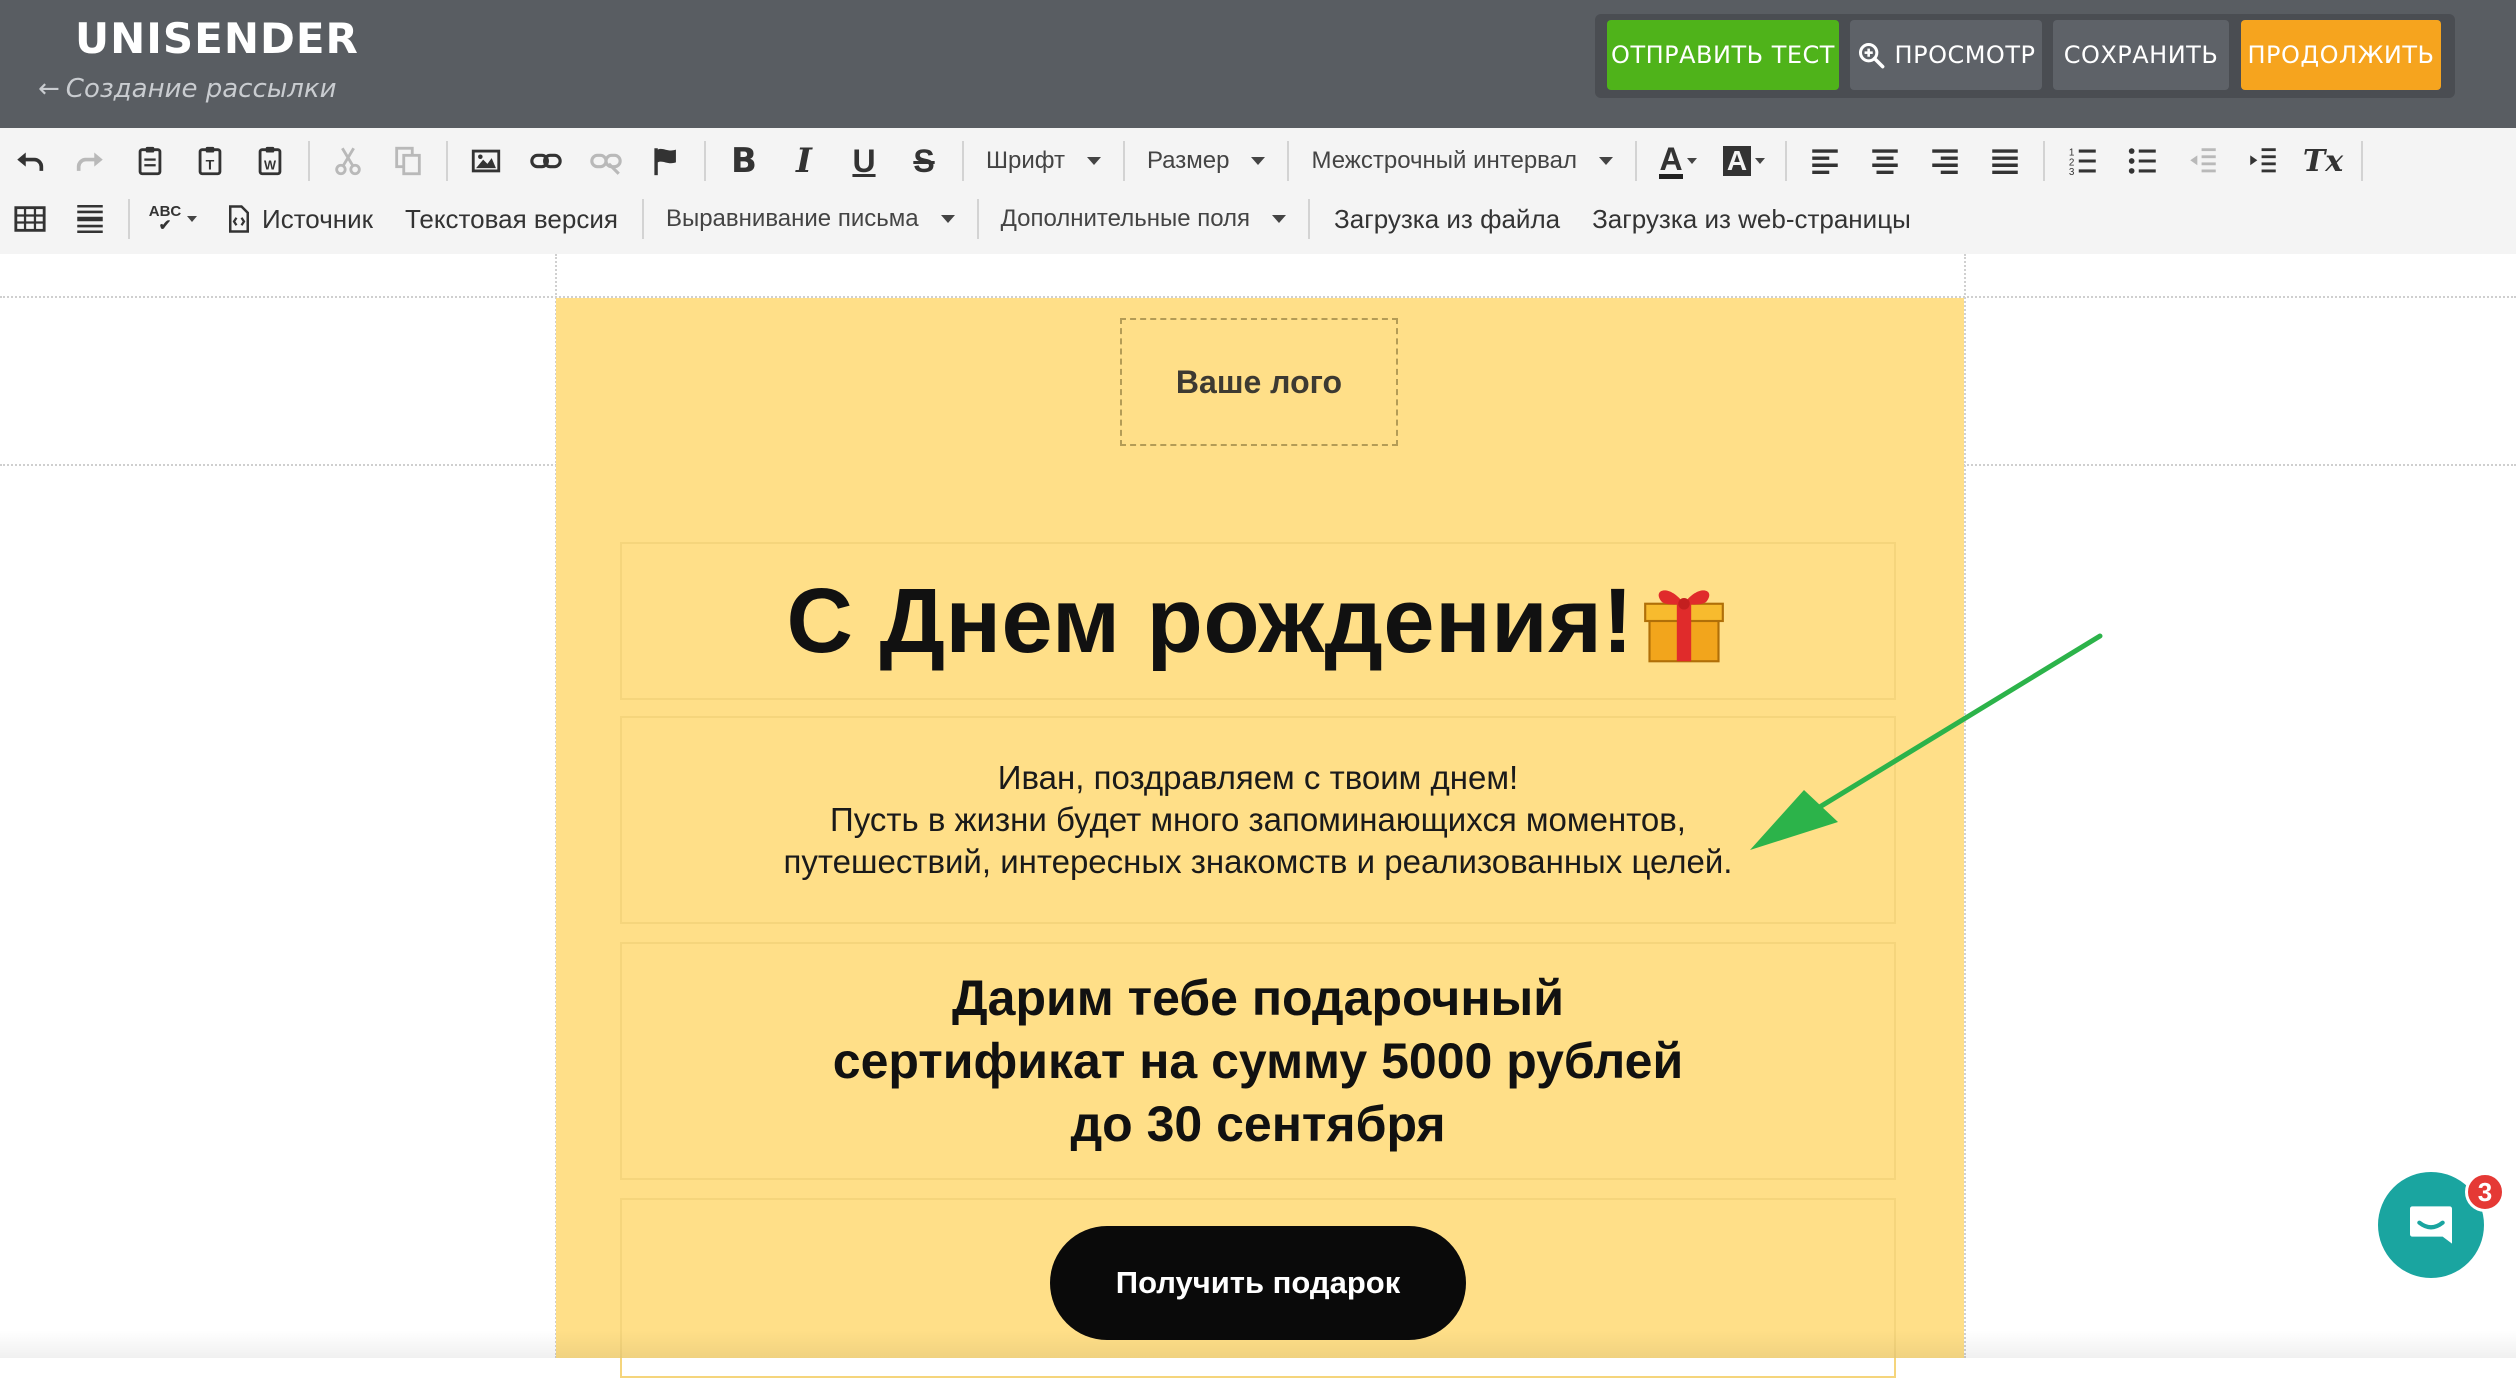  What do you see at coordinates (49, 89) in the screenshot?
I see `back-arrow-icon: ←` at bounding box center [49, 89].